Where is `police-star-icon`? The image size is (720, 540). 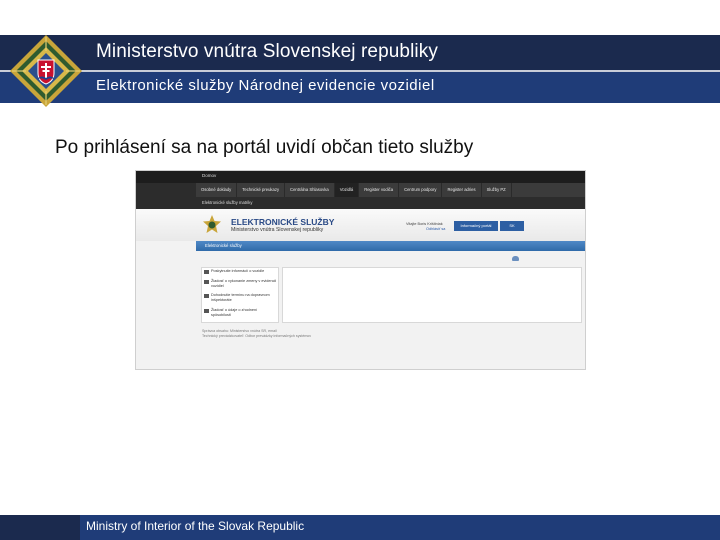 police-star-icon is located at coordinates (212, 224).